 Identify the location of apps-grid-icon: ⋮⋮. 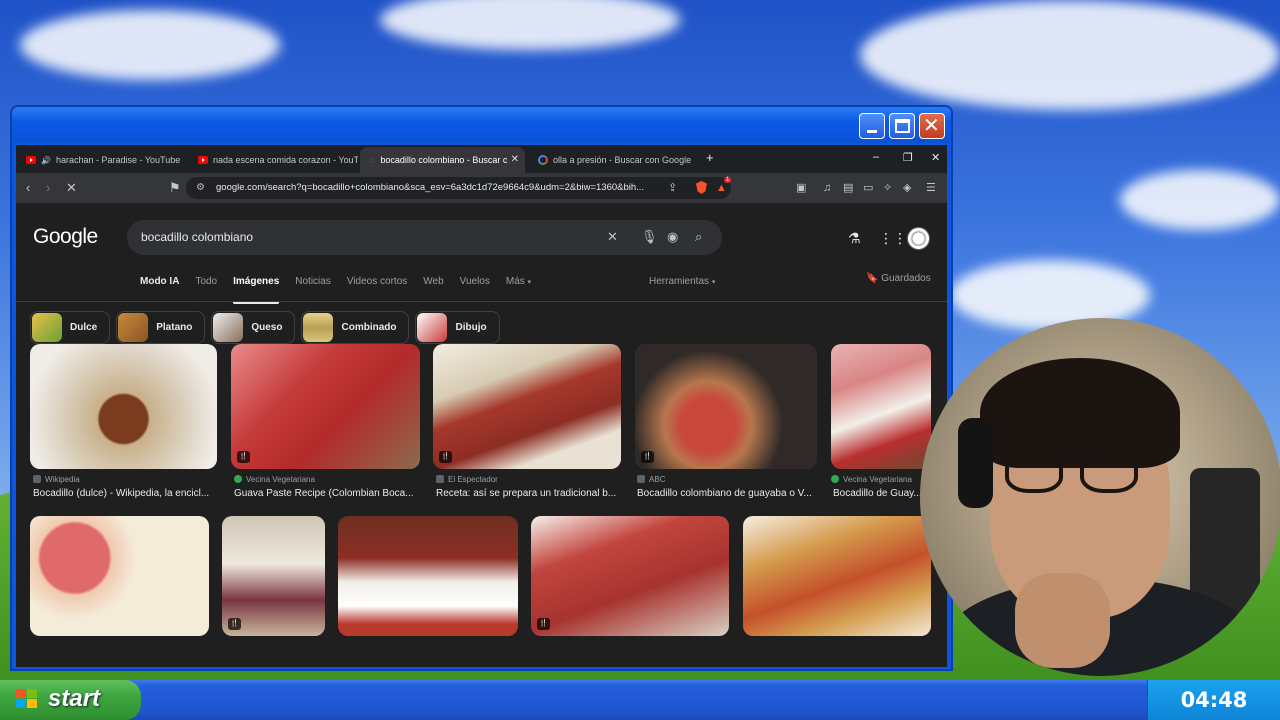
(893, 238).